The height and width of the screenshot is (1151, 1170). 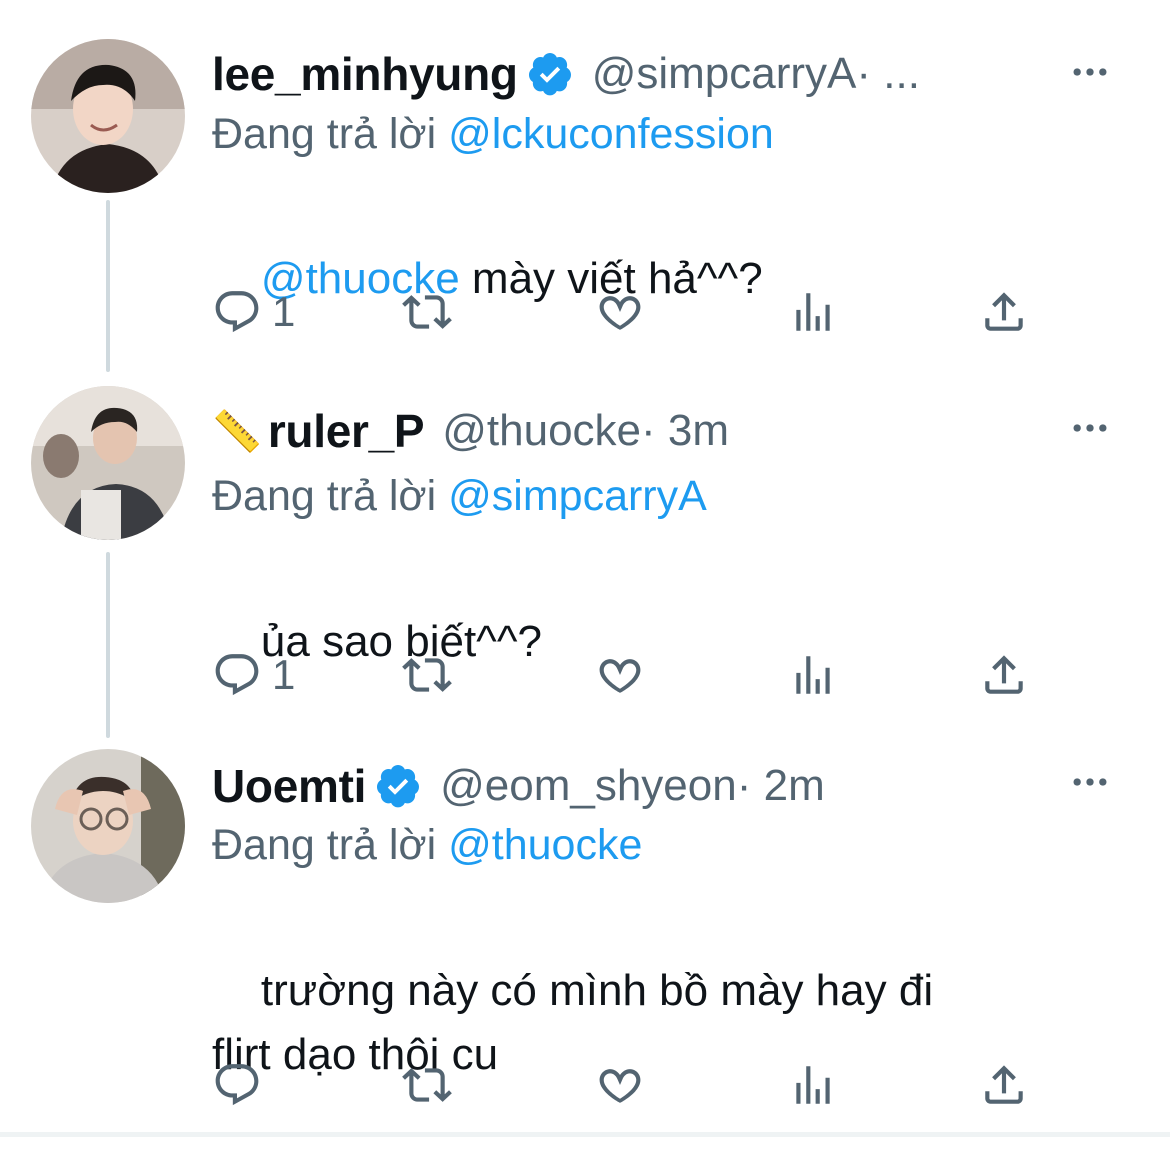 What do you see at coordinates (289, 786) in the screenshot?
I see `display-name: Uoemti` at bounding box center [289, 786].